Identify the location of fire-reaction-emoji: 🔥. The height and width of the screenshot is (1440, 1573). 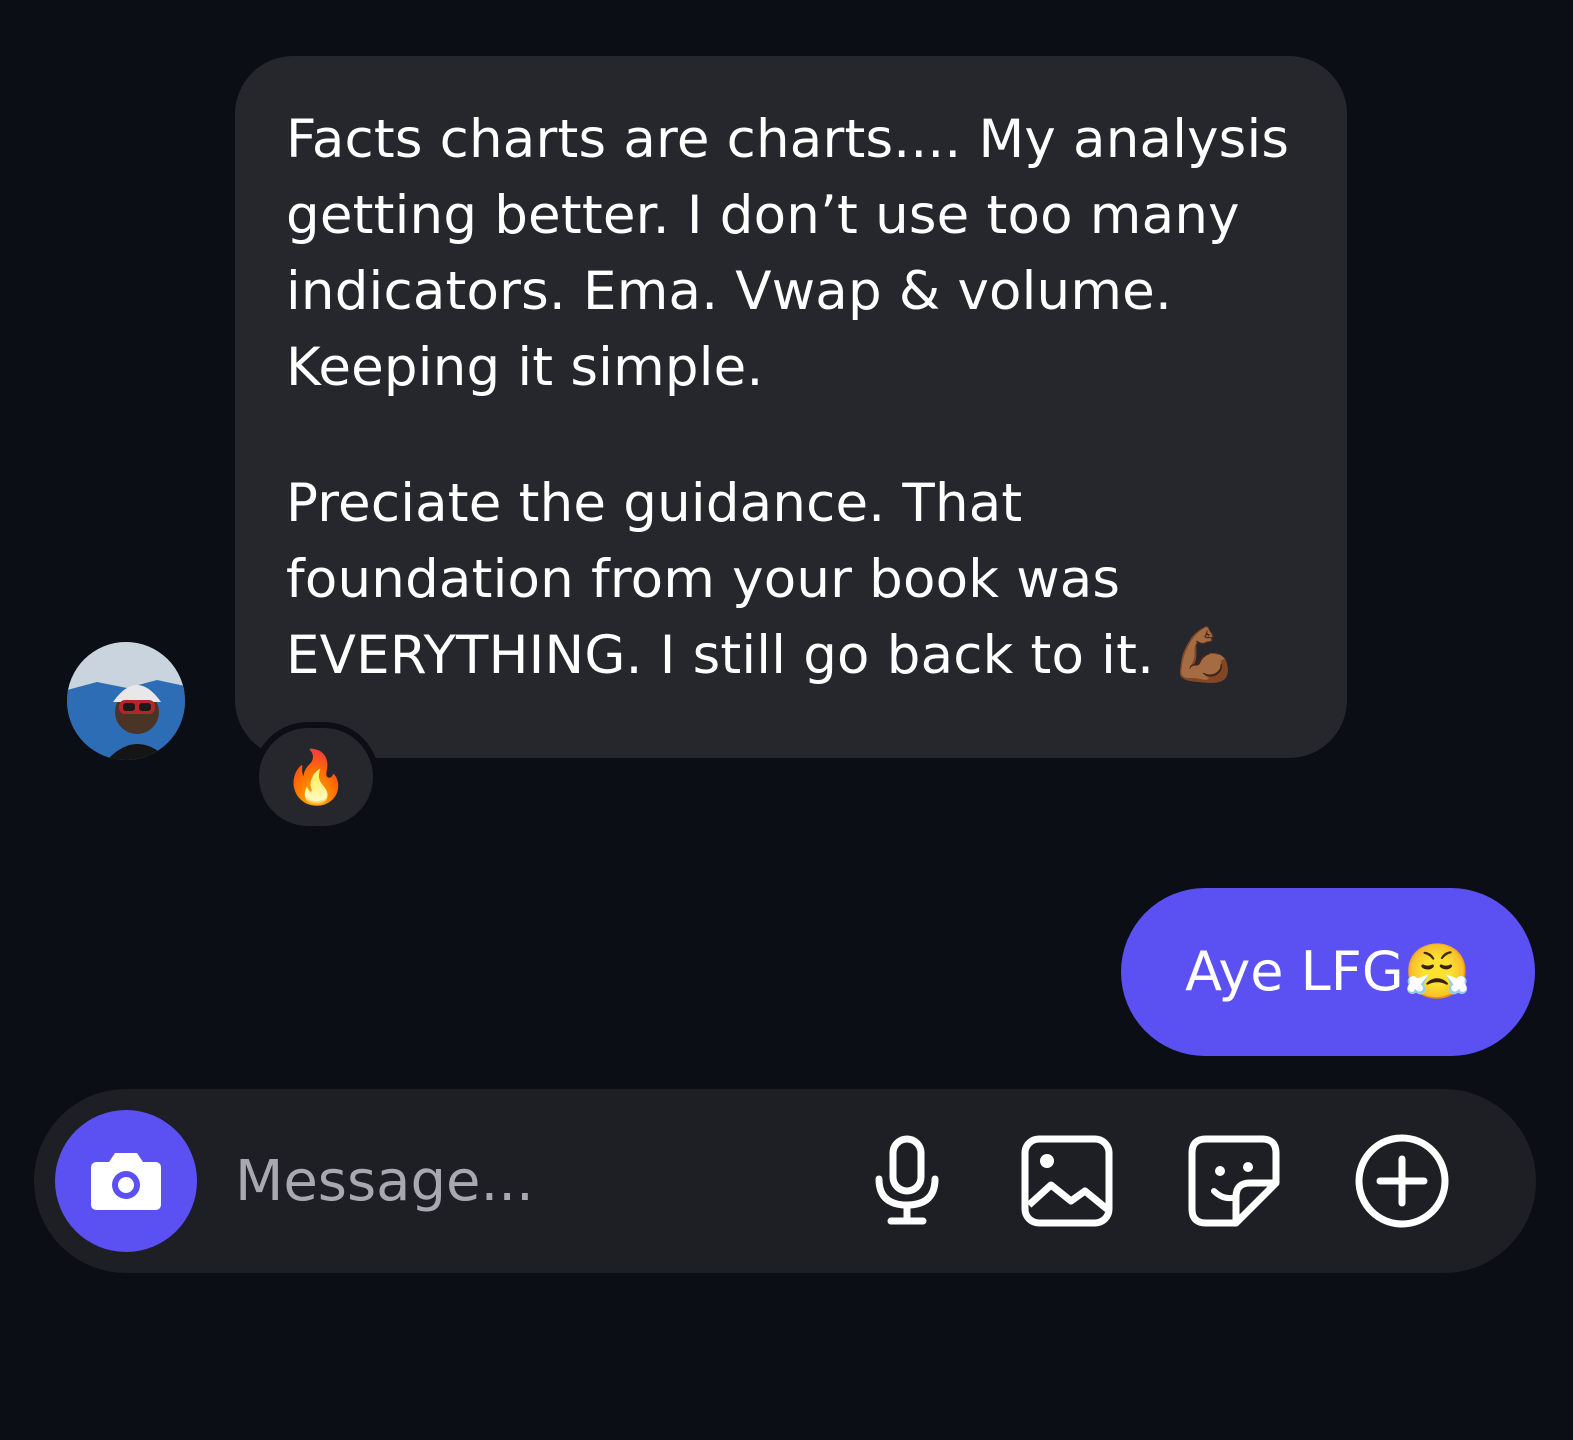
(316, 777).